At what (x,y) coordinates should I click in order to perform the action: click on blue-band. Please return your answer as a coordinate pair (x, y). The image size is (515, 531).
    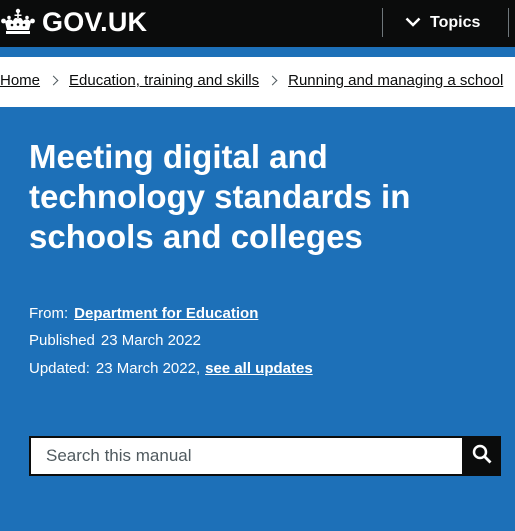
    Looking at the image, I should click on (257, 52).